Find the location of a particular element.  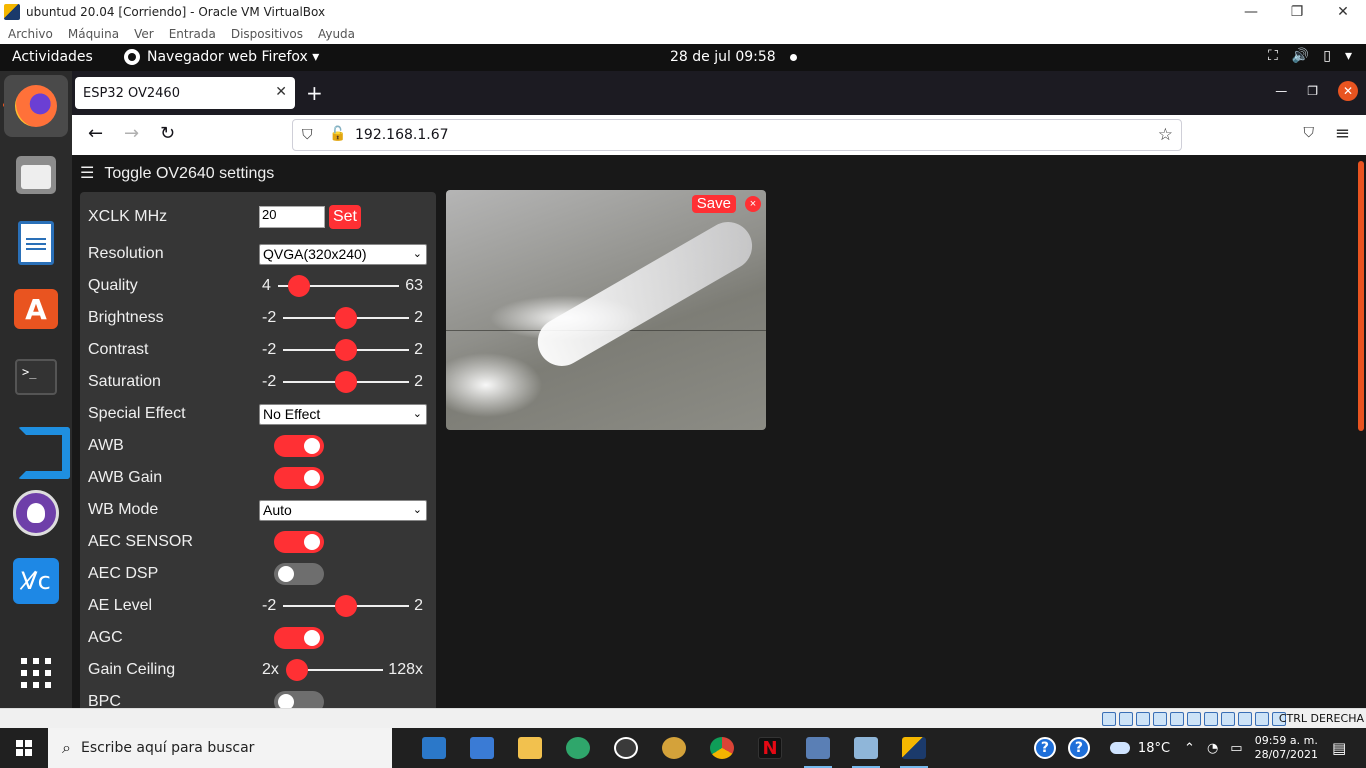

saturation-thumb is located at coordinates (346, 382).